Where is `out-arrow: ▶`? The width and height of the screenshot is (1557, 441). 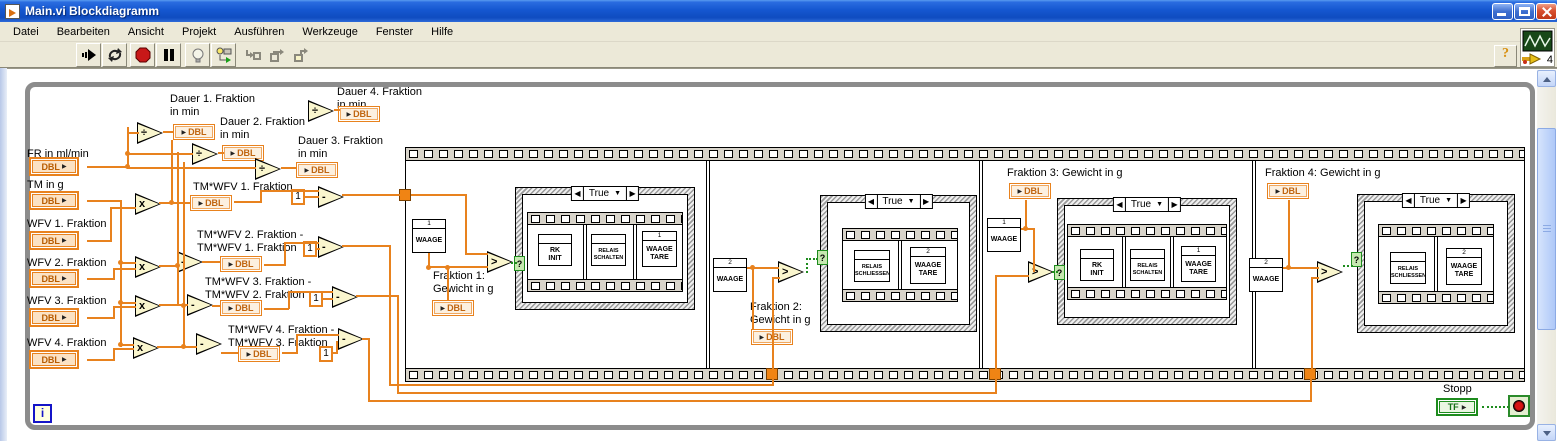 out-arrow: ▶ is located at coordinates (64, 360).